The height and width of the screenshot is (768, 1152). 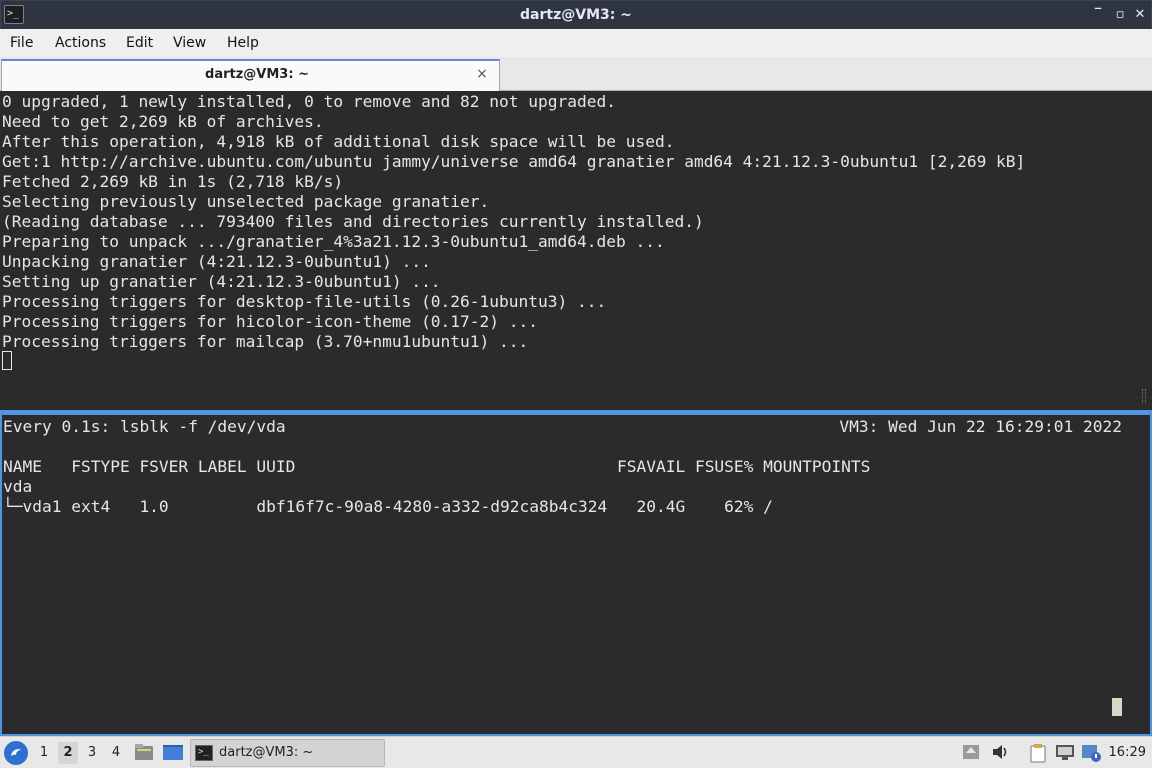 I want to click on desktop-3-button: 3, so click(x=92, y=753).